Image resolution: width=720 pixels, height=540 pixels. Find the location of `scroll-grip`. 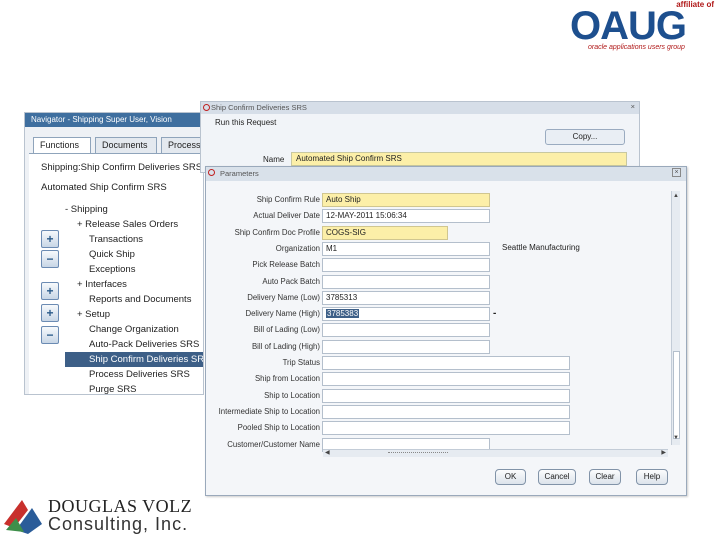

scroll-grip is located at coordinates (418, 452).